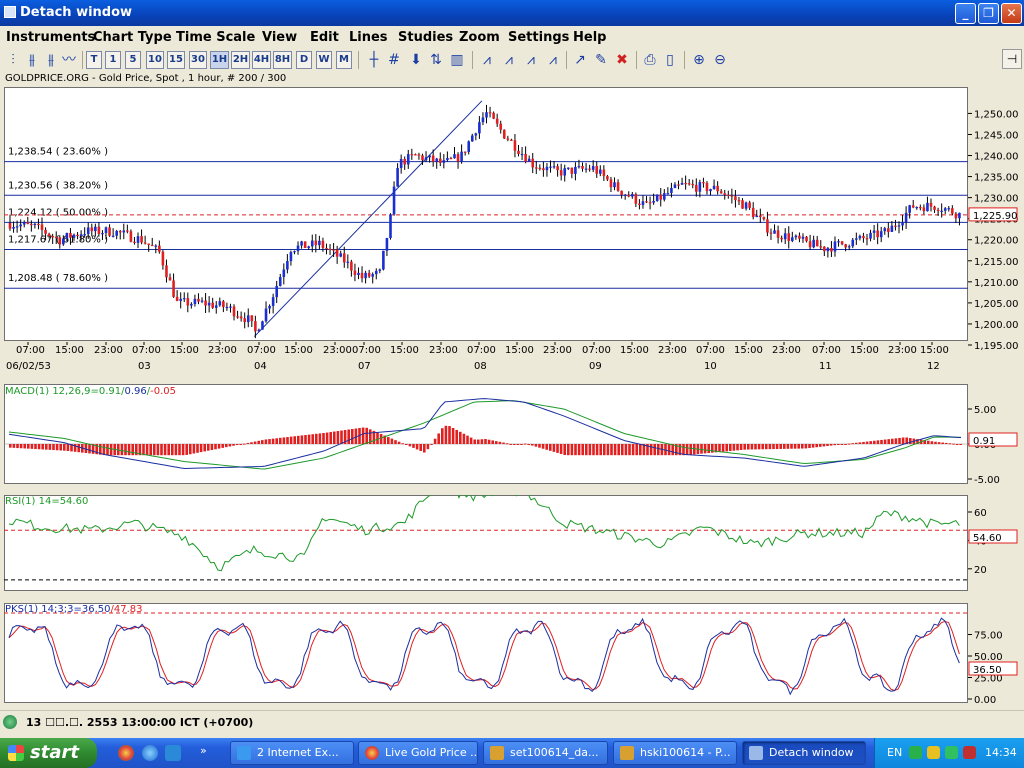 This screenshot has width=1024, height=768. Describe the element at coordinates (969, 752) in the screenshot. I see `tray-alert-icon` at that location.